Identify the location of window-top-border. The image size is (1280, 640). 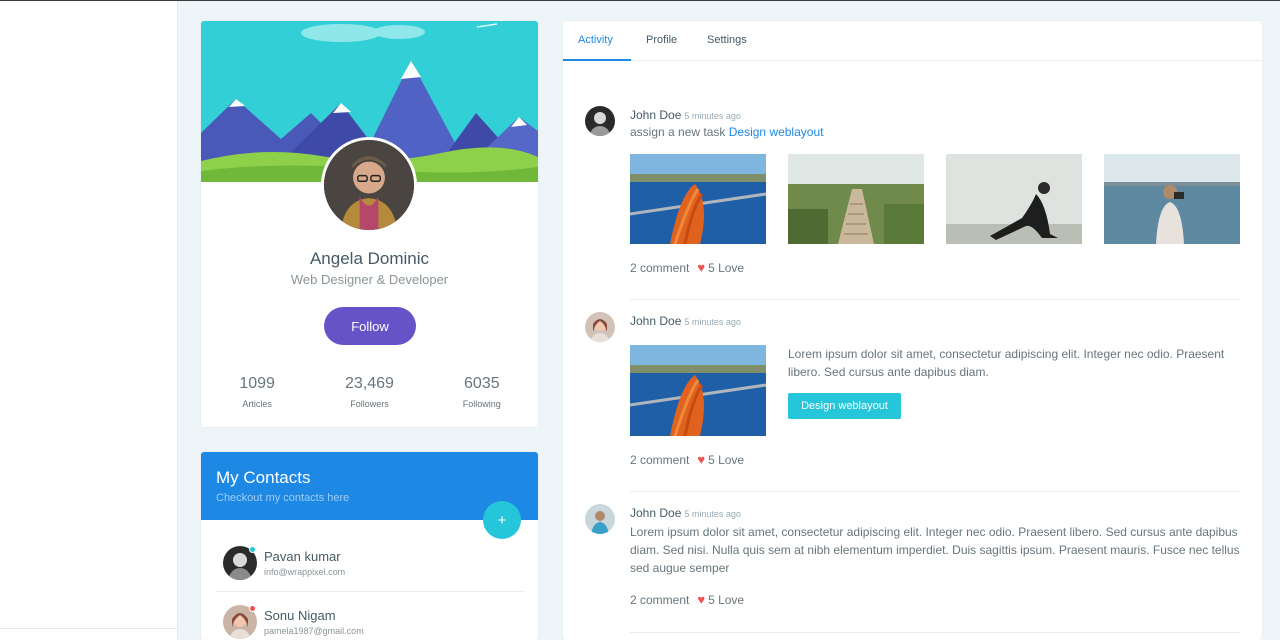
(640, 0).